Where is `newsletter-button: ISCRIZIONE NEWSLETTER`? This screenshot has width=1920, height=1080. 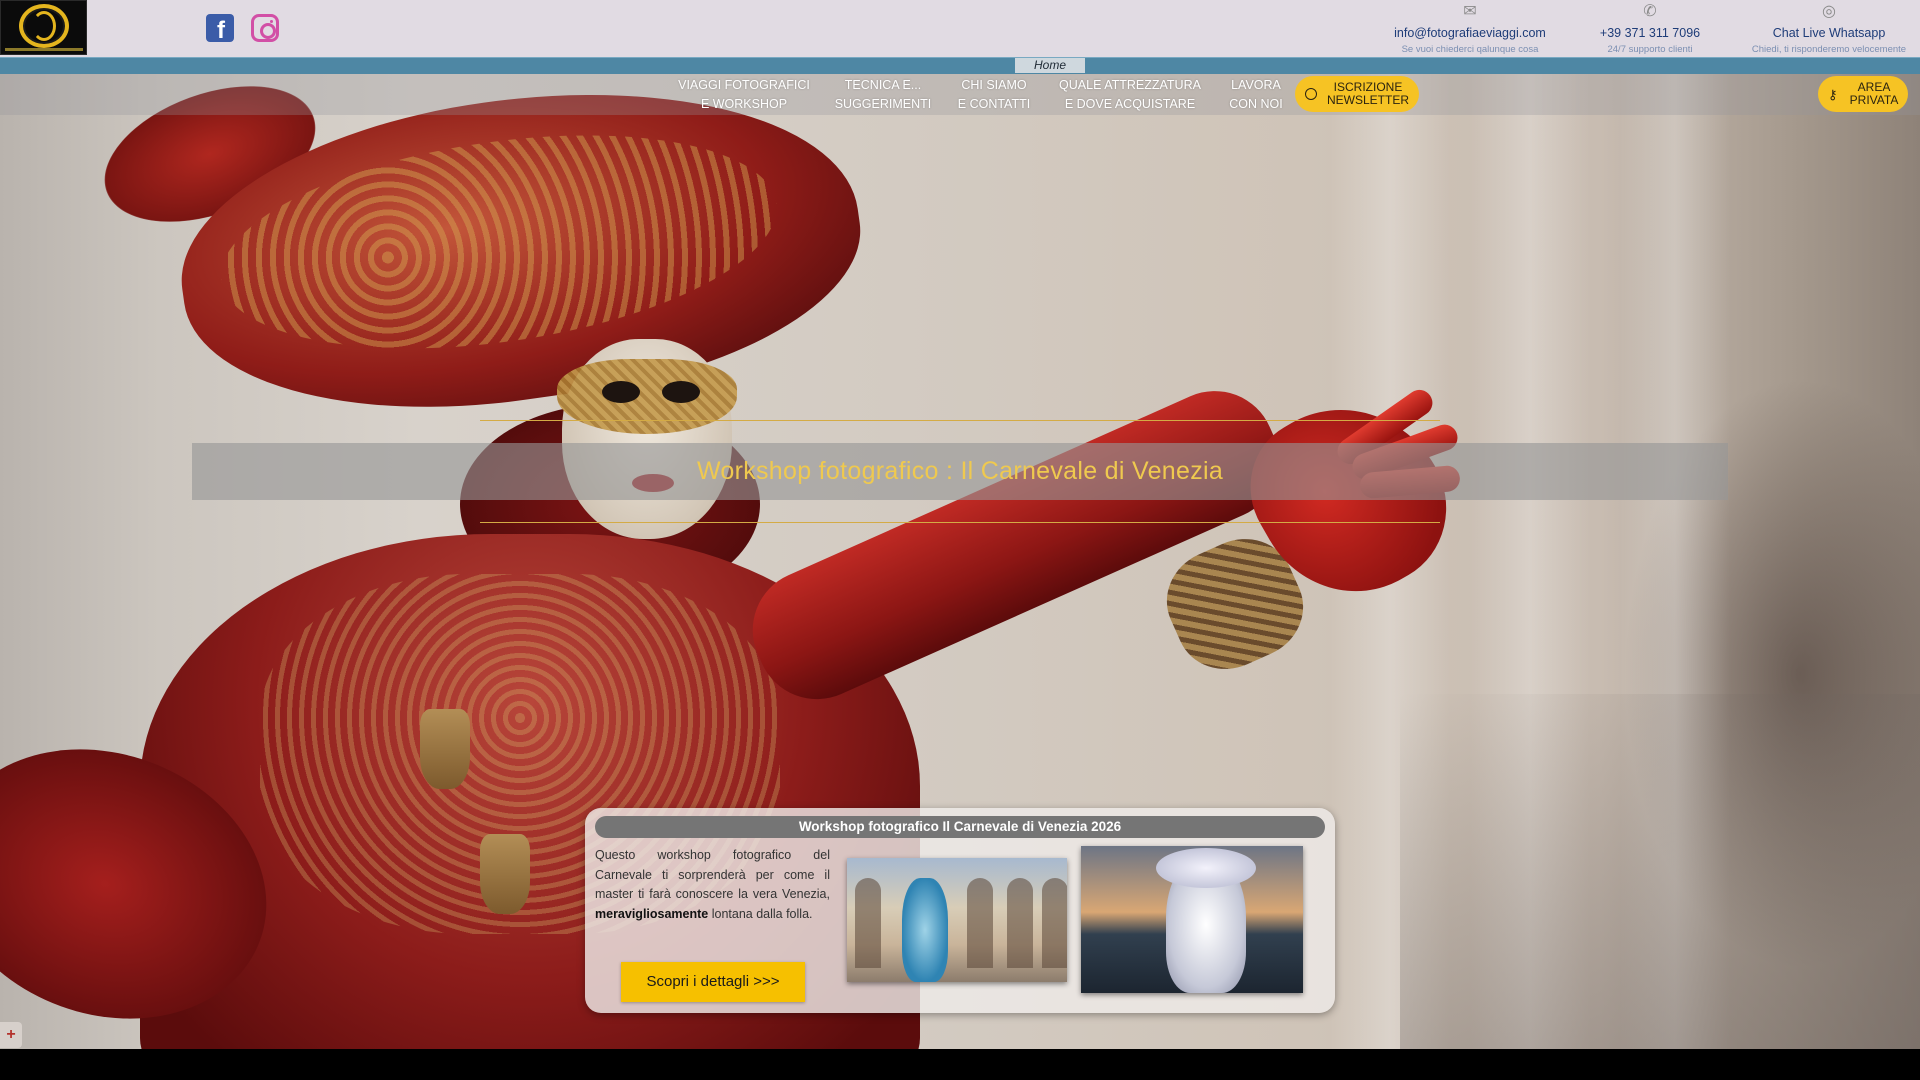
newsletter-button: ISCRIZIONE NEWSLETTER is located at coordinates (1357, 94).